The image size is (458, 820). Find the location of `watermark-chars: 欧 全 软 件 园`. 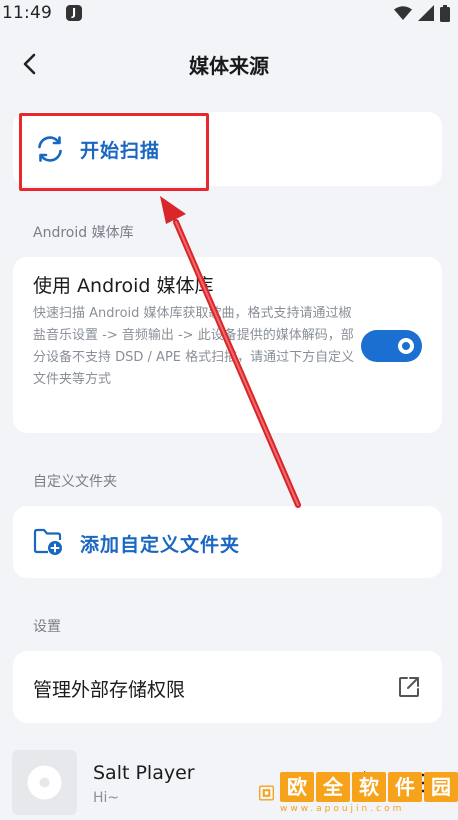

watermark-chars: 欧 全 软 件 园 is located at coordinates (369, 787).